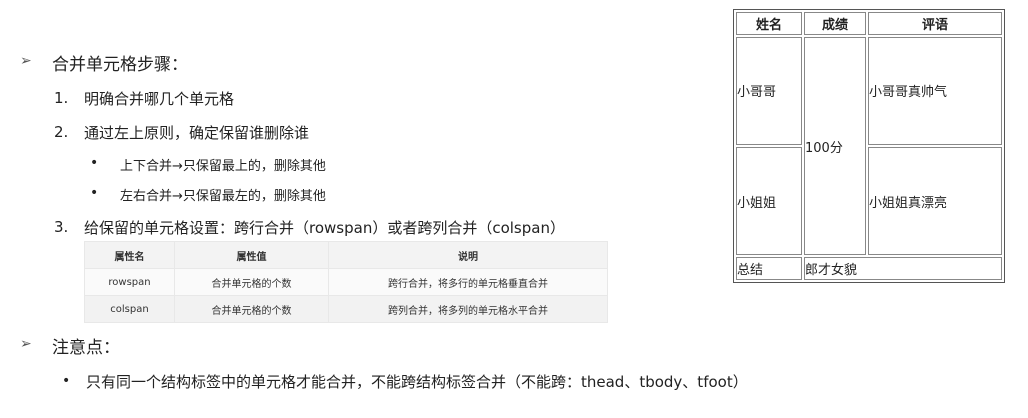  Describe the element at coordinates (903, 268) in the screenshot. I see `merged-footer-cell: 郎才女貌` at that location.